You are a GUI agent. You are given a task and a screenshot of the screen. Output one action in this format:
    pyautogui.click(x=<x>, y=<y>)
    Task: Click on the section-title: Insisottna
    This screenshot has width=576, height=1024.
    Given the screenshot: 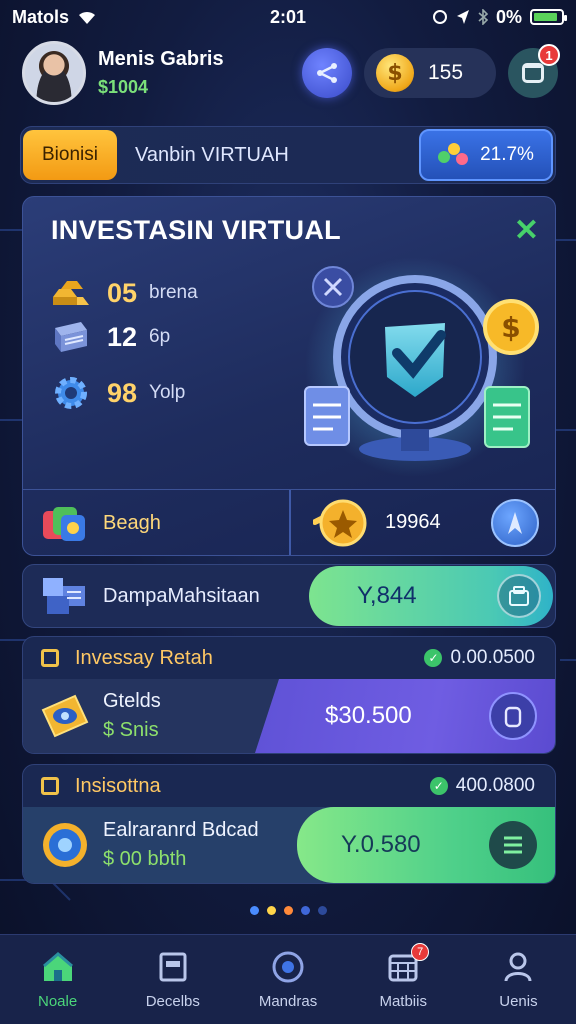 What is the action you would take?
    pyautogui.click(x=118, y=785)
    